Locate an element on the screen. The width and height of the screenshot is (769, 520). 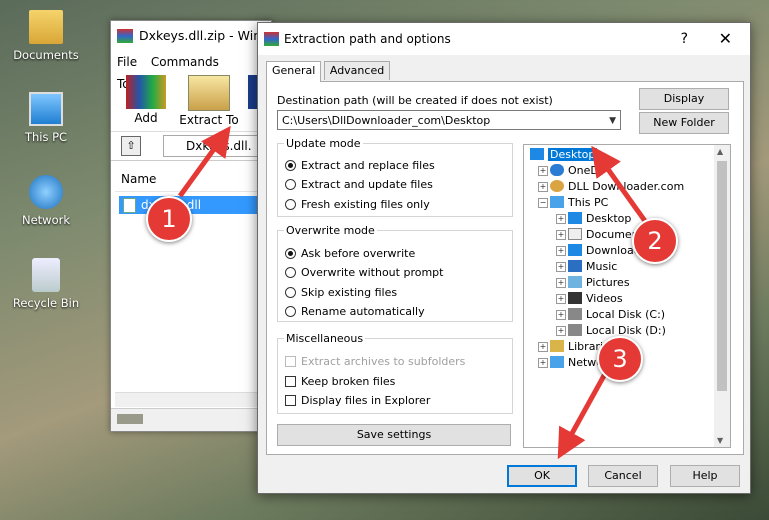
tree-node-dll-downloader: + DLL Downloader.com is located at coordinates (611, 187).